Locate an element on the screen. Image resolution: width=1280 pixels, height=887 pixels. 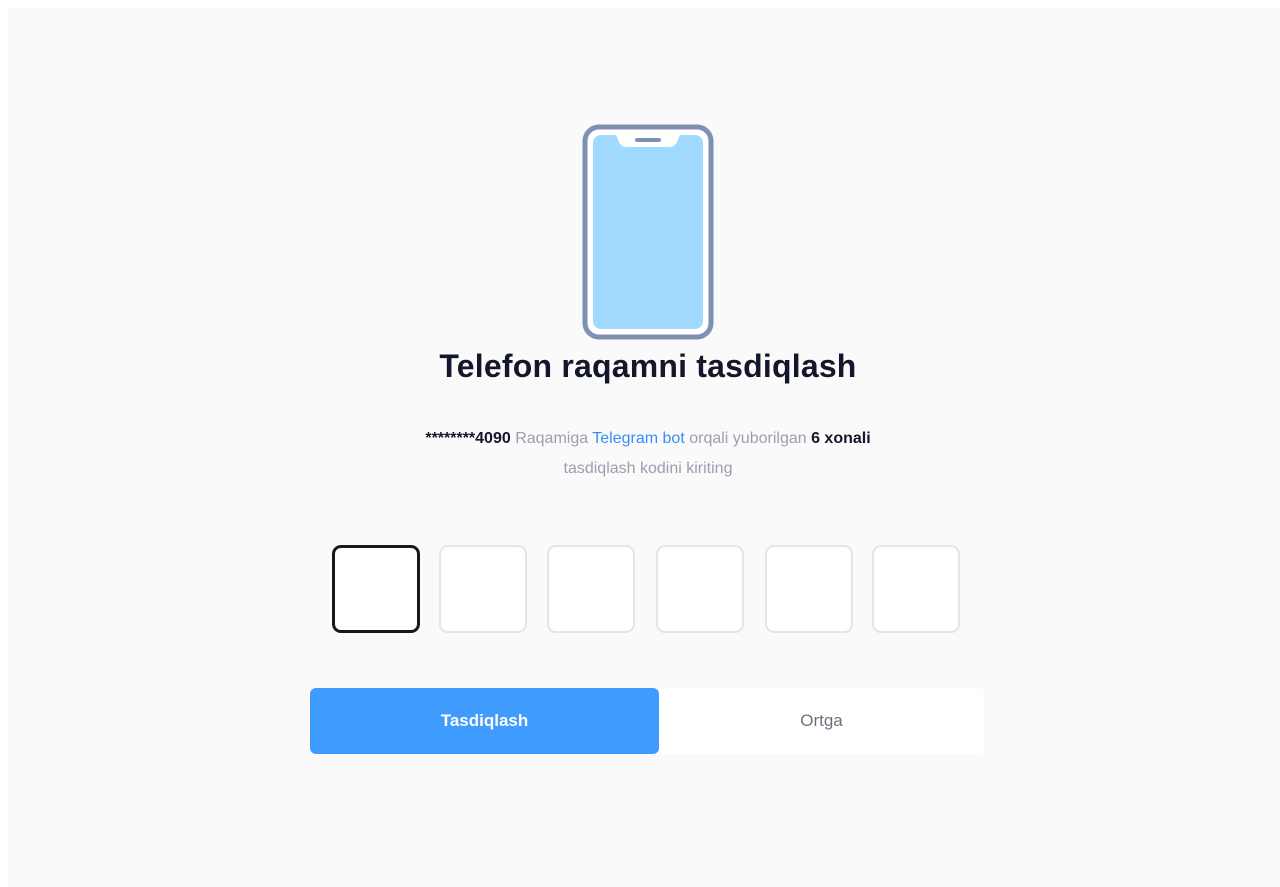
page-title: Telefon raqamni tasdiqlash is located at coordinates (648, 366).